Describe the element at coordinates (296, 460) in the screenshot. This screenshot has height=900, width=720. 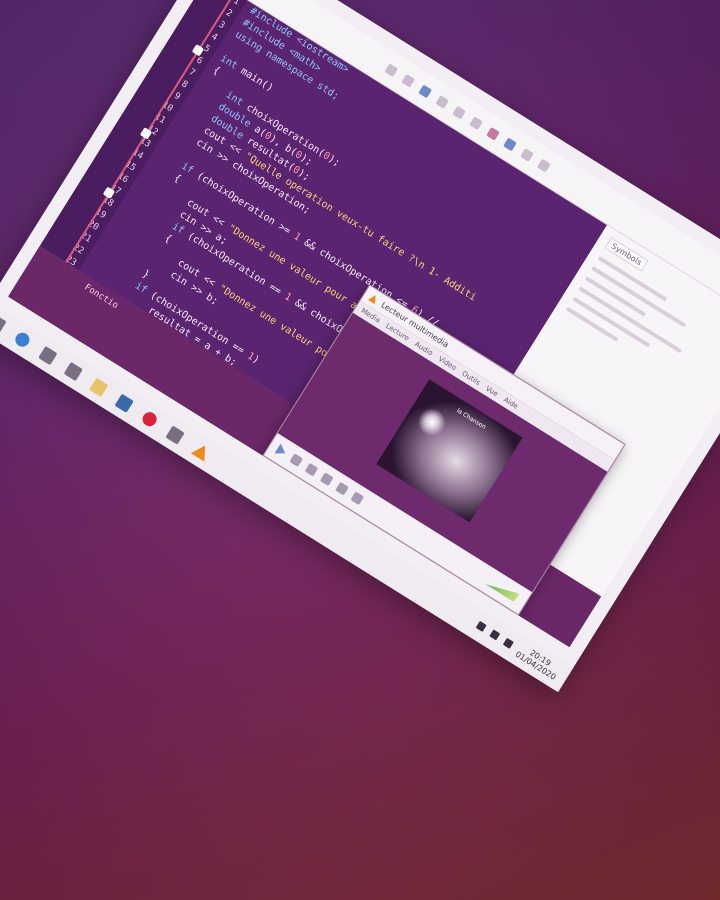
I see `previous-icon` at that location.